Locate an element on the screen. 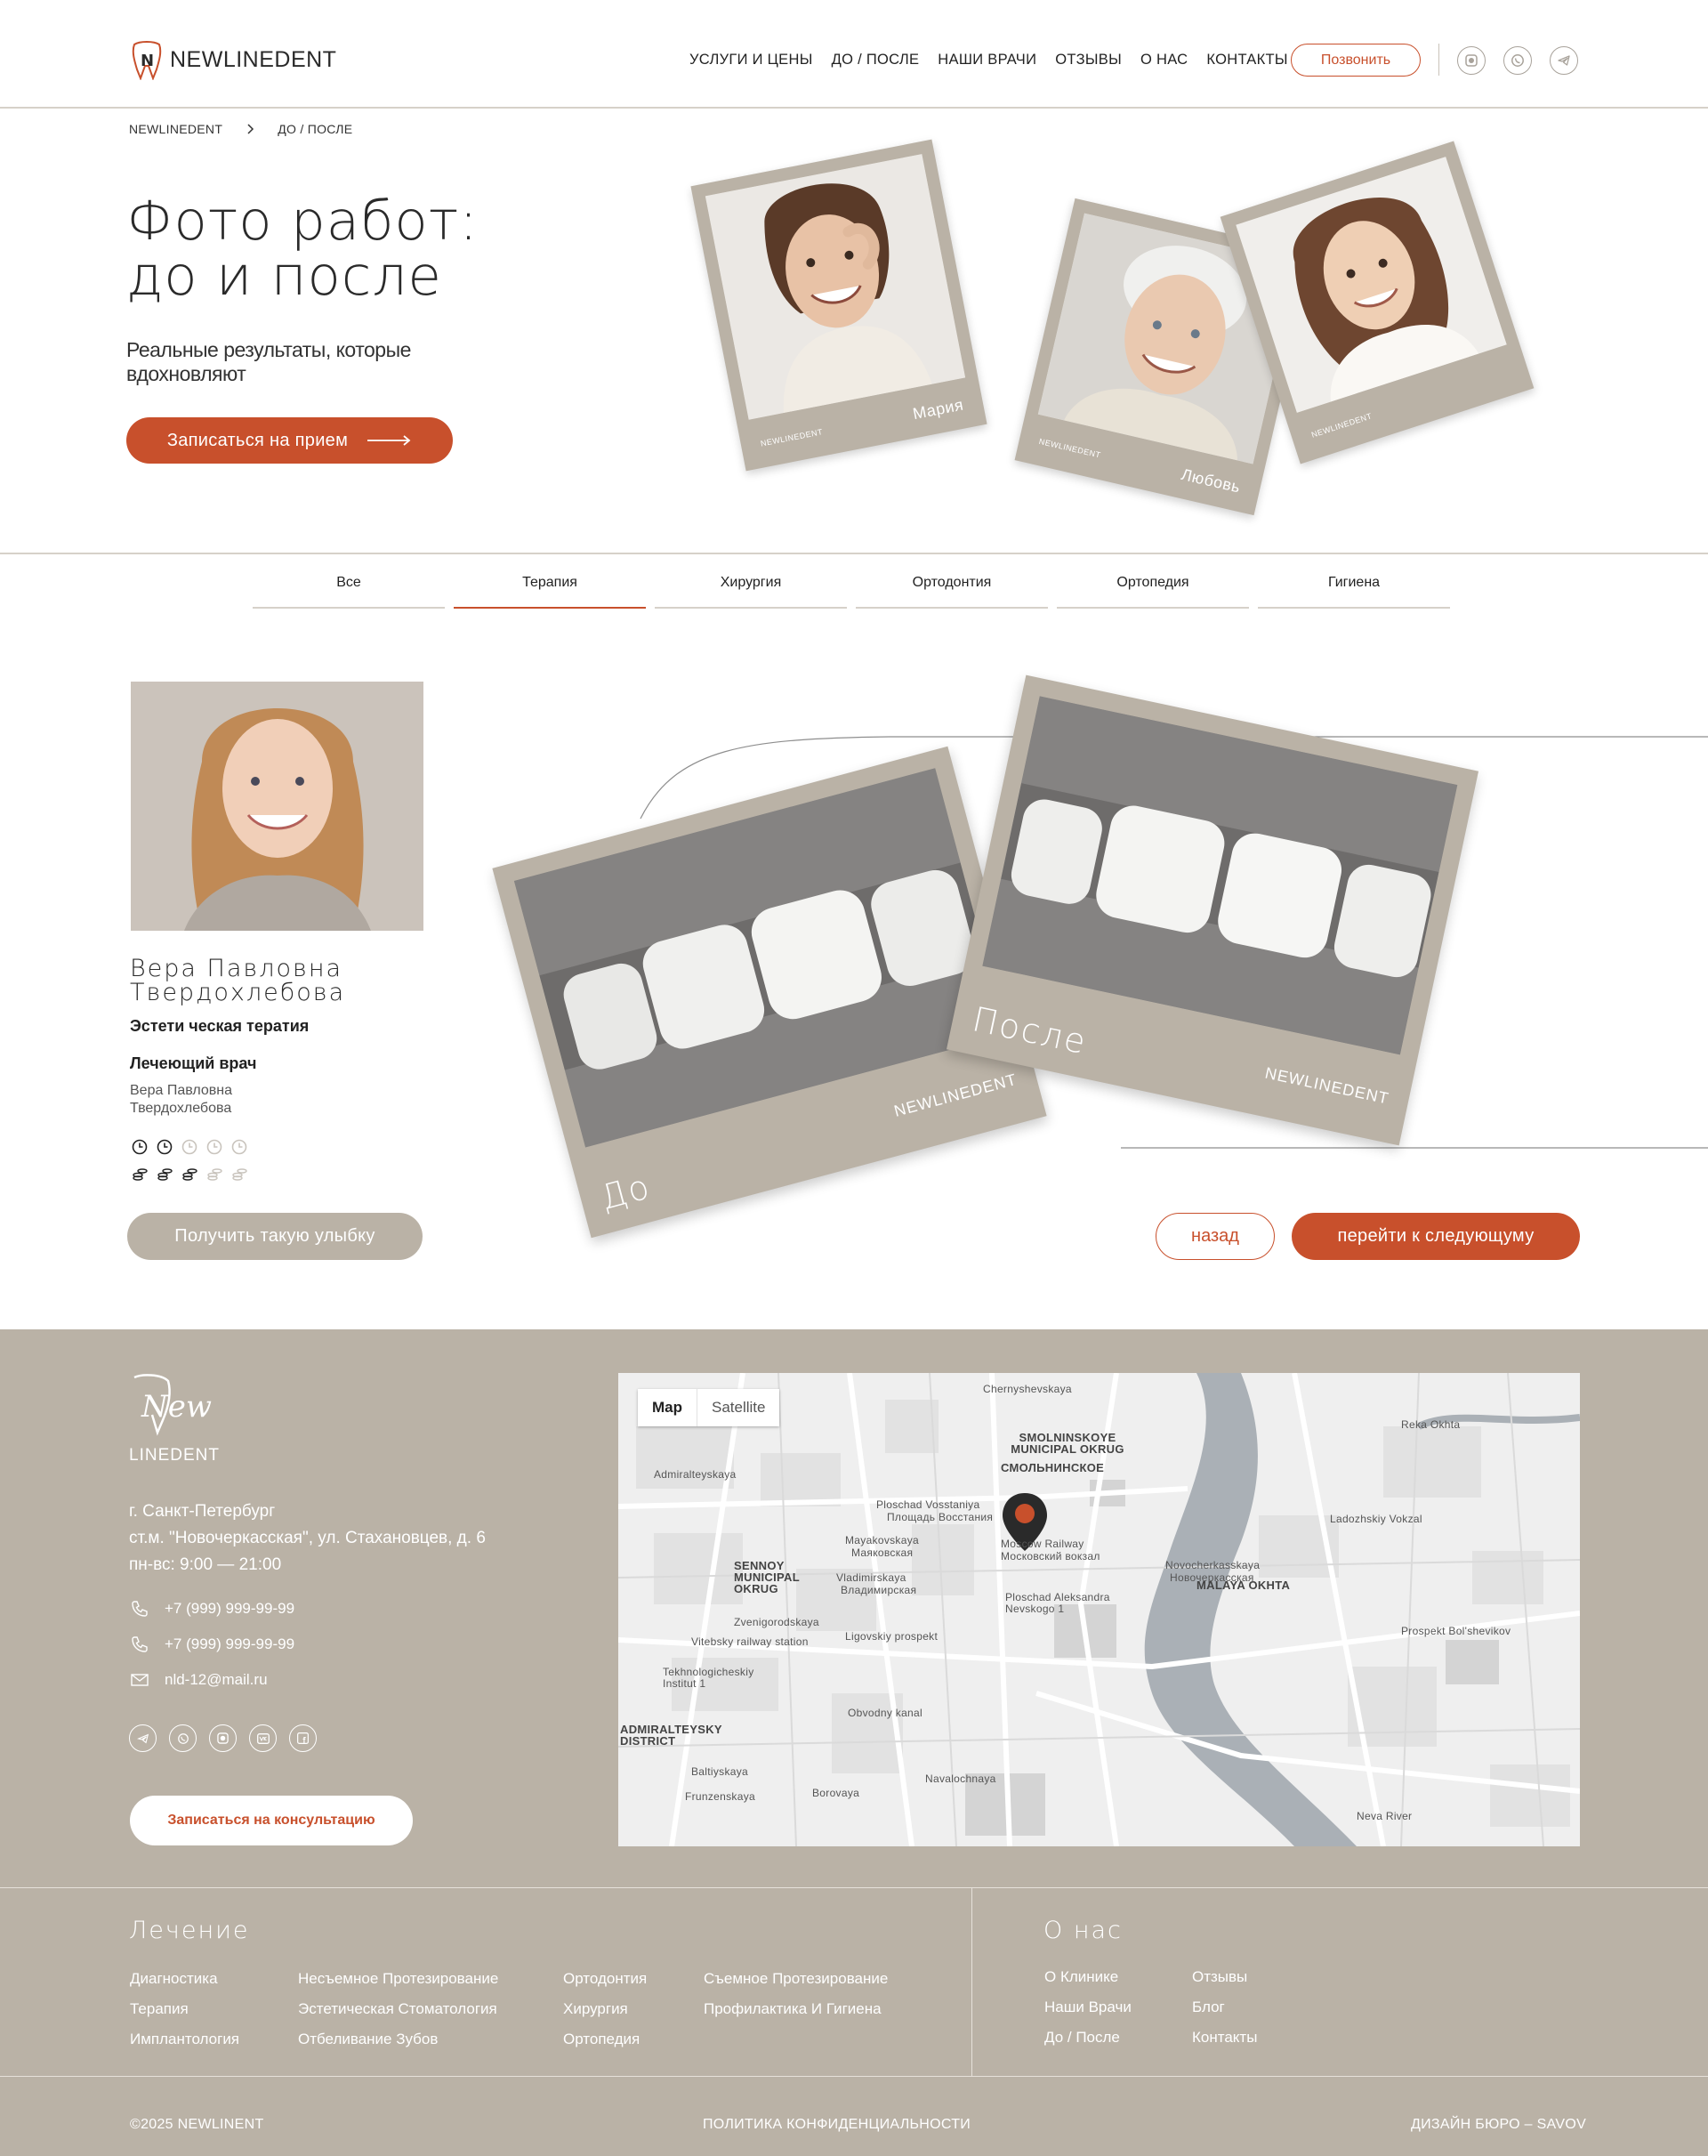 Image resolution: width=1708 pixels, height=2156 pixels. map-label: Baltiyskaya is located at coordinates (719, 1771).